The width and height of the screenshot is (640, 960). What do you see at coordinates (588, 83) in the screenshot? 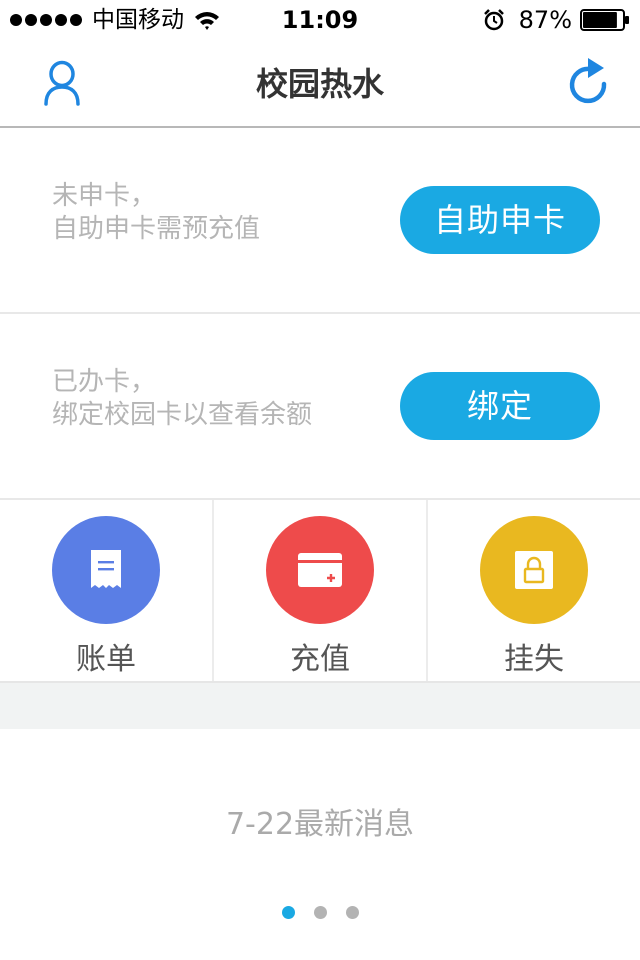
I see `refresh-icon` at bounding box center [588, 83].